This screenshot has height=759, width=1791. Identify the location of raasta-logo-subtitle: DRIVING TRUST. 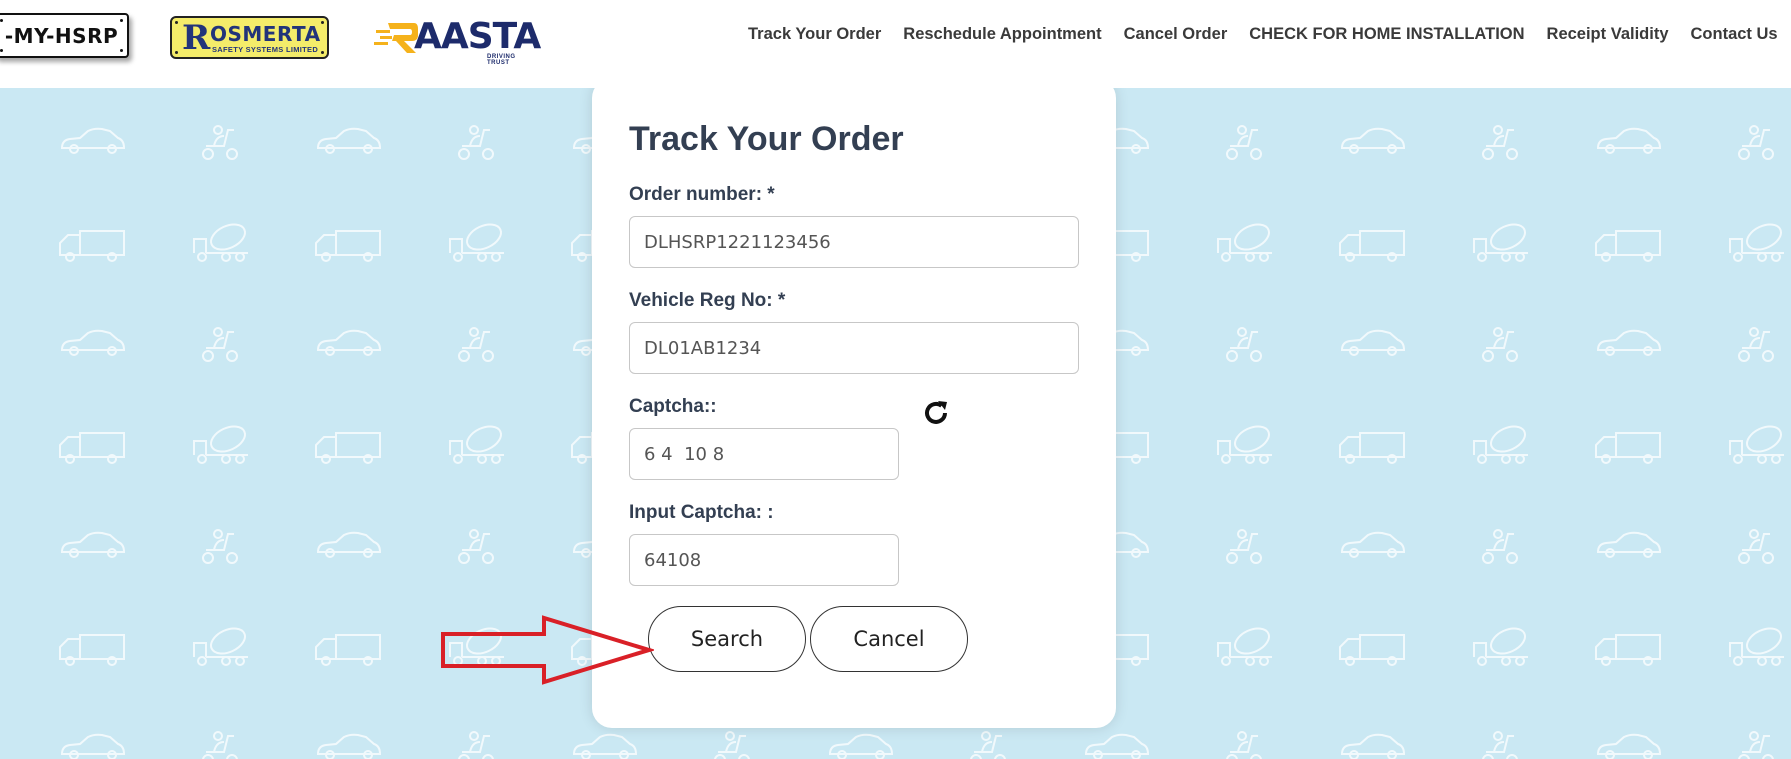
(501, 60).